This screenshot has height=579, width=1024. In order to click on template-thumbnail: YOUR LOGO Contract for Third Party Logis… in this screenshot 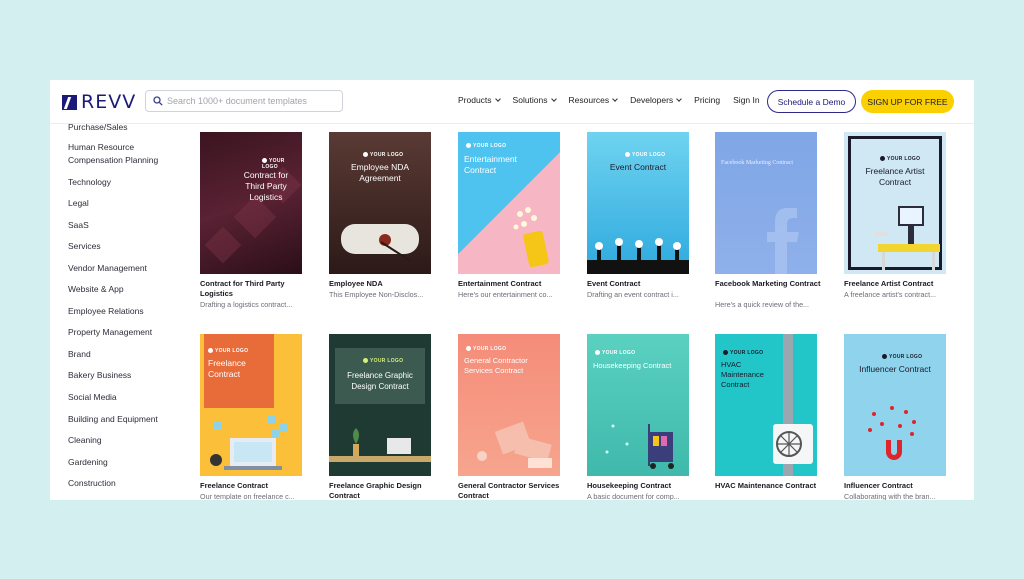, I will do `click(251, 203)`.